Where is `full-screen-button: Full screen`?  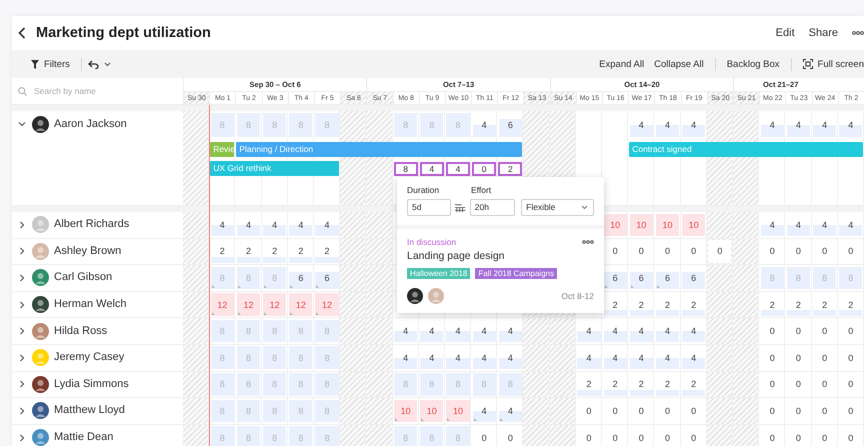 full-screen-button: Full screen is located at coordinates (831, 64).